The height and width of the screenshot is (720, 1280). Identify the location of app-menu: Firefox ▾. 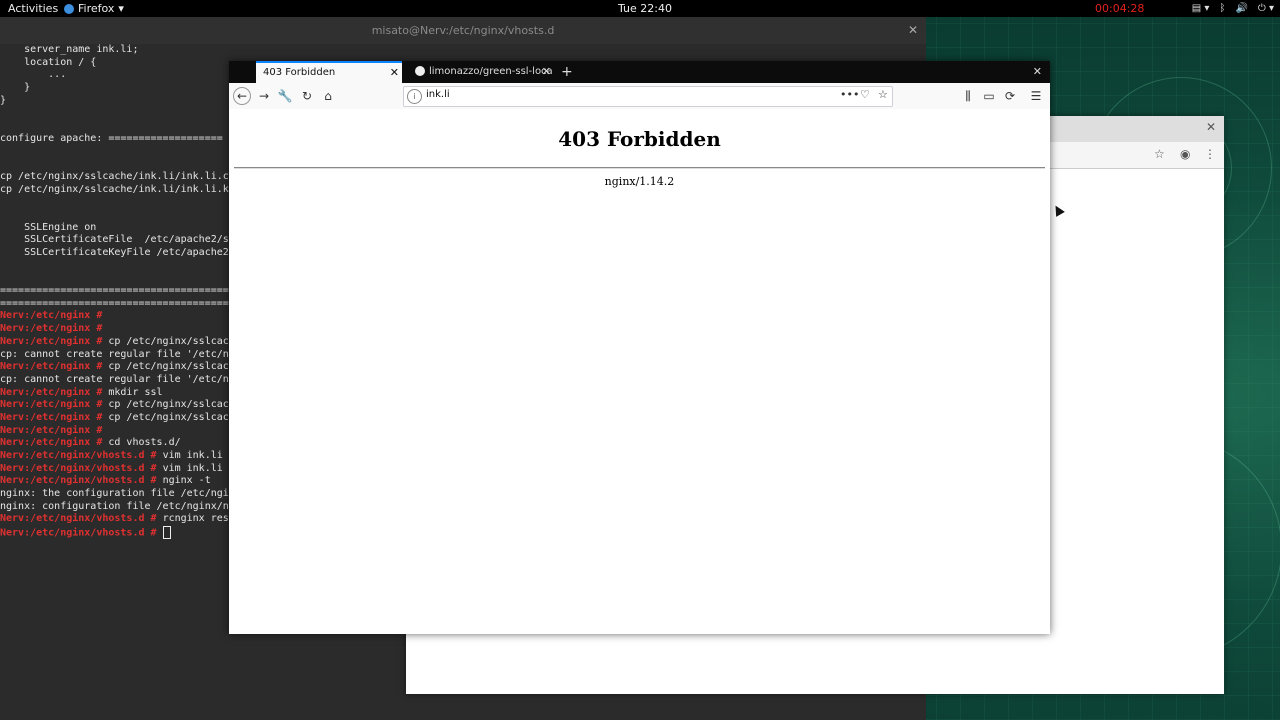
(94, 8).